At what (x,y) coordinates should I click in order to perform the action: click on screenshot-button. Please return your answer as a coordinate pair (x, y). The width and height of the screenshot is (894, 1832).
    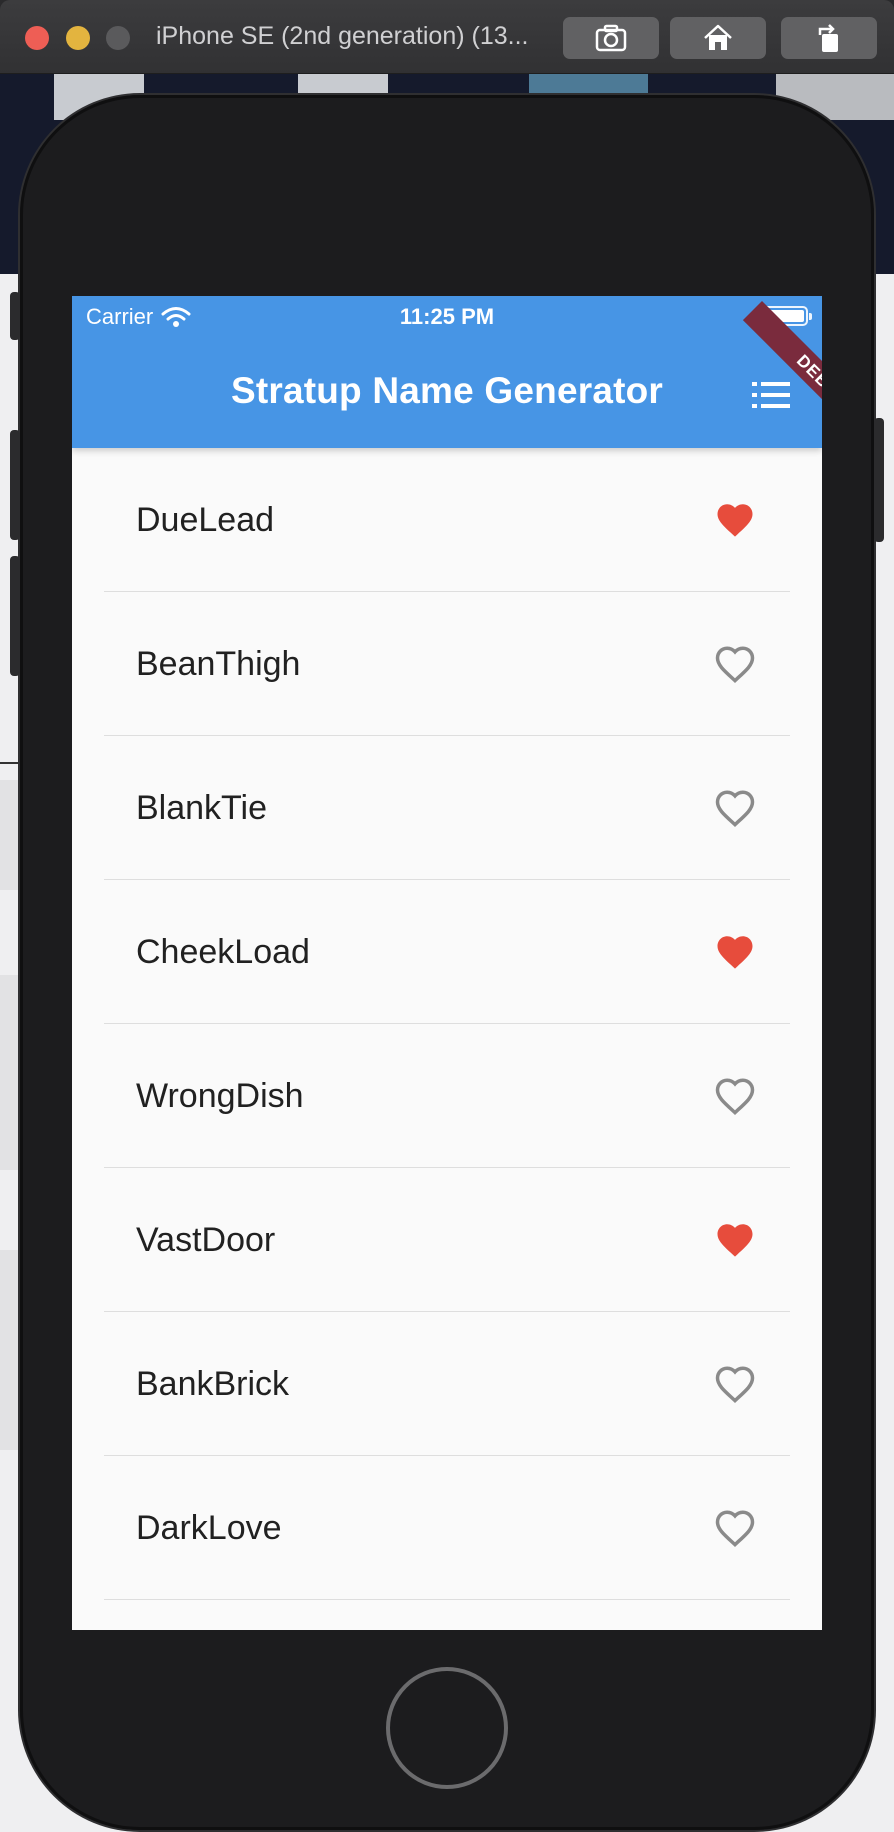
    Looking at the image, I should click on (611, 38).